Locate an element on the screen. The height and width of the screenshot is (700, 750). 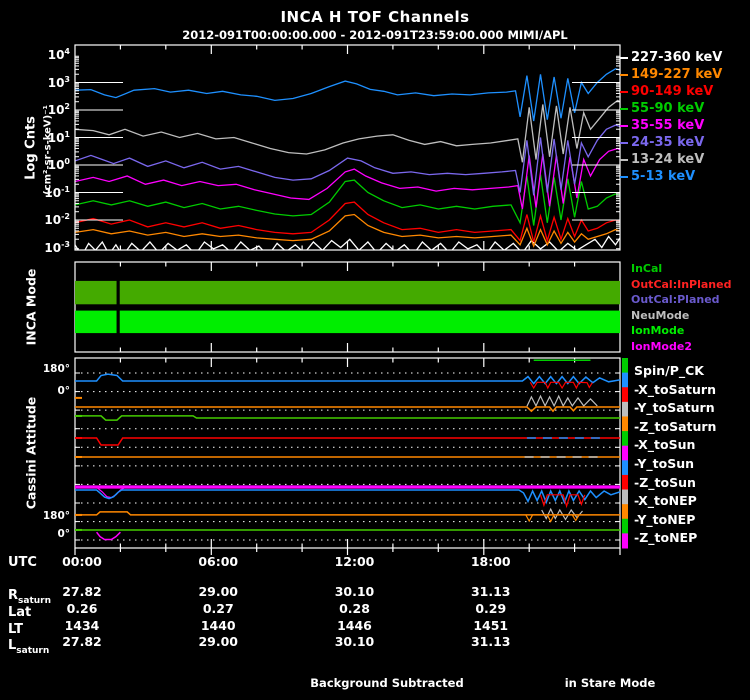
table-cell: 1451 is located at coordinates (491, 625).